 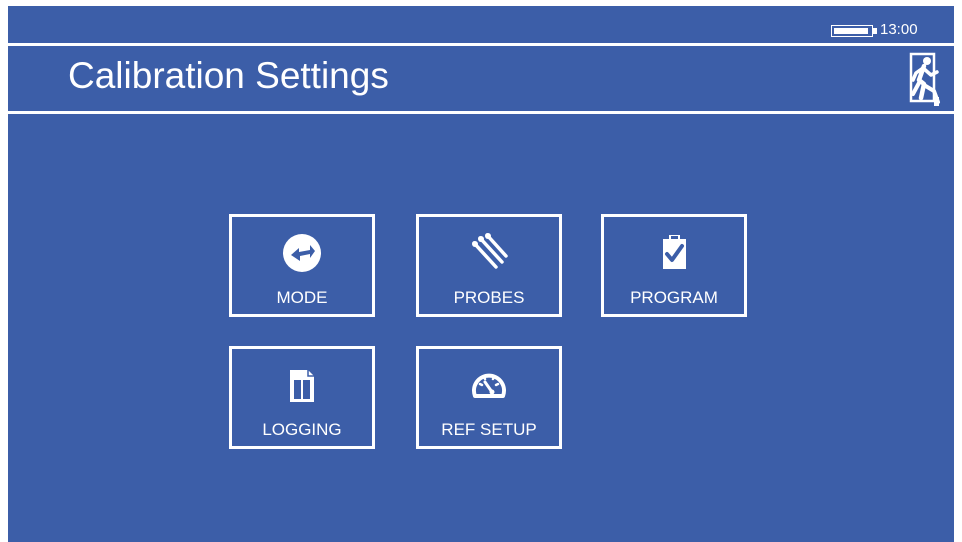 I want to click on clipboard-check-icon, so click(x=674, y=253).